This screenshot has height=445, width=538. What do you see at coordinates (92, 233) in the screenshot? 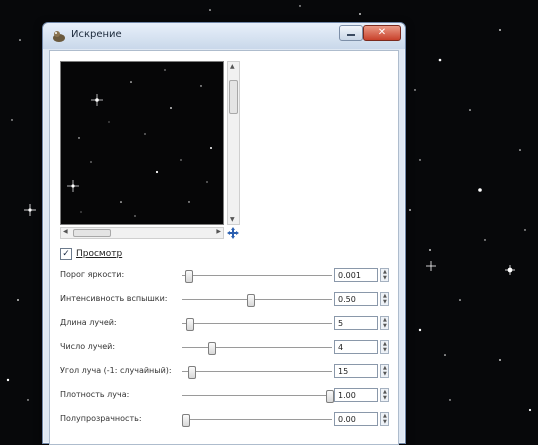
I see `horizontal-scroll-thumb` at bounding box center [92, 233].